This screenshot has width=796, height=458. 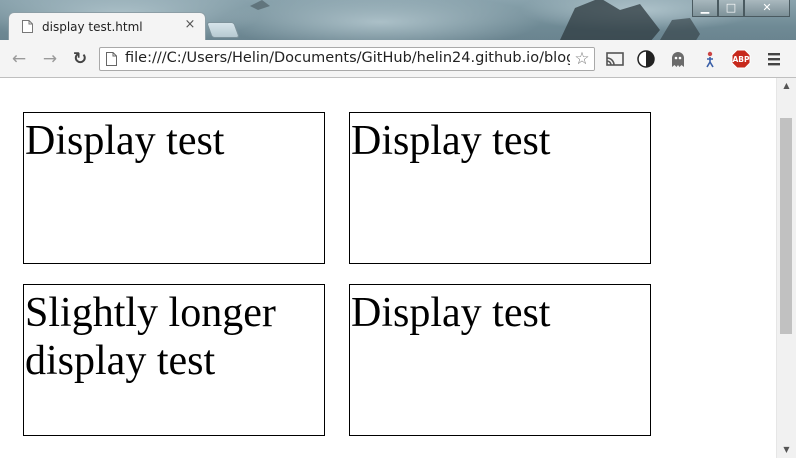 What do you see at coordinates (786, 226) in the screenshot?
I see `scrollbar-thumb` at bounding box center [786, 226].